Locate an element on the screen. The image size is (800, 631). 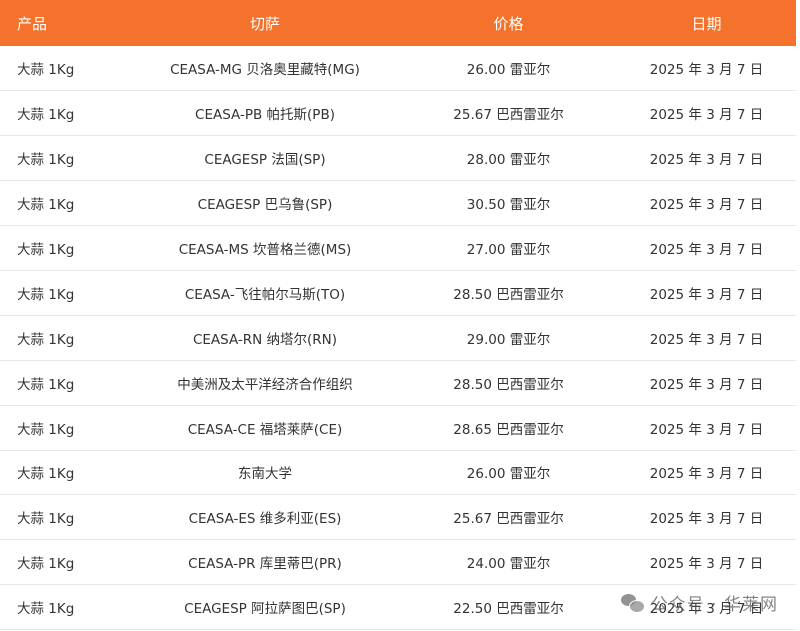
table-header: 产品 切萨 价格 日期 is located at coordinates (398, 23).